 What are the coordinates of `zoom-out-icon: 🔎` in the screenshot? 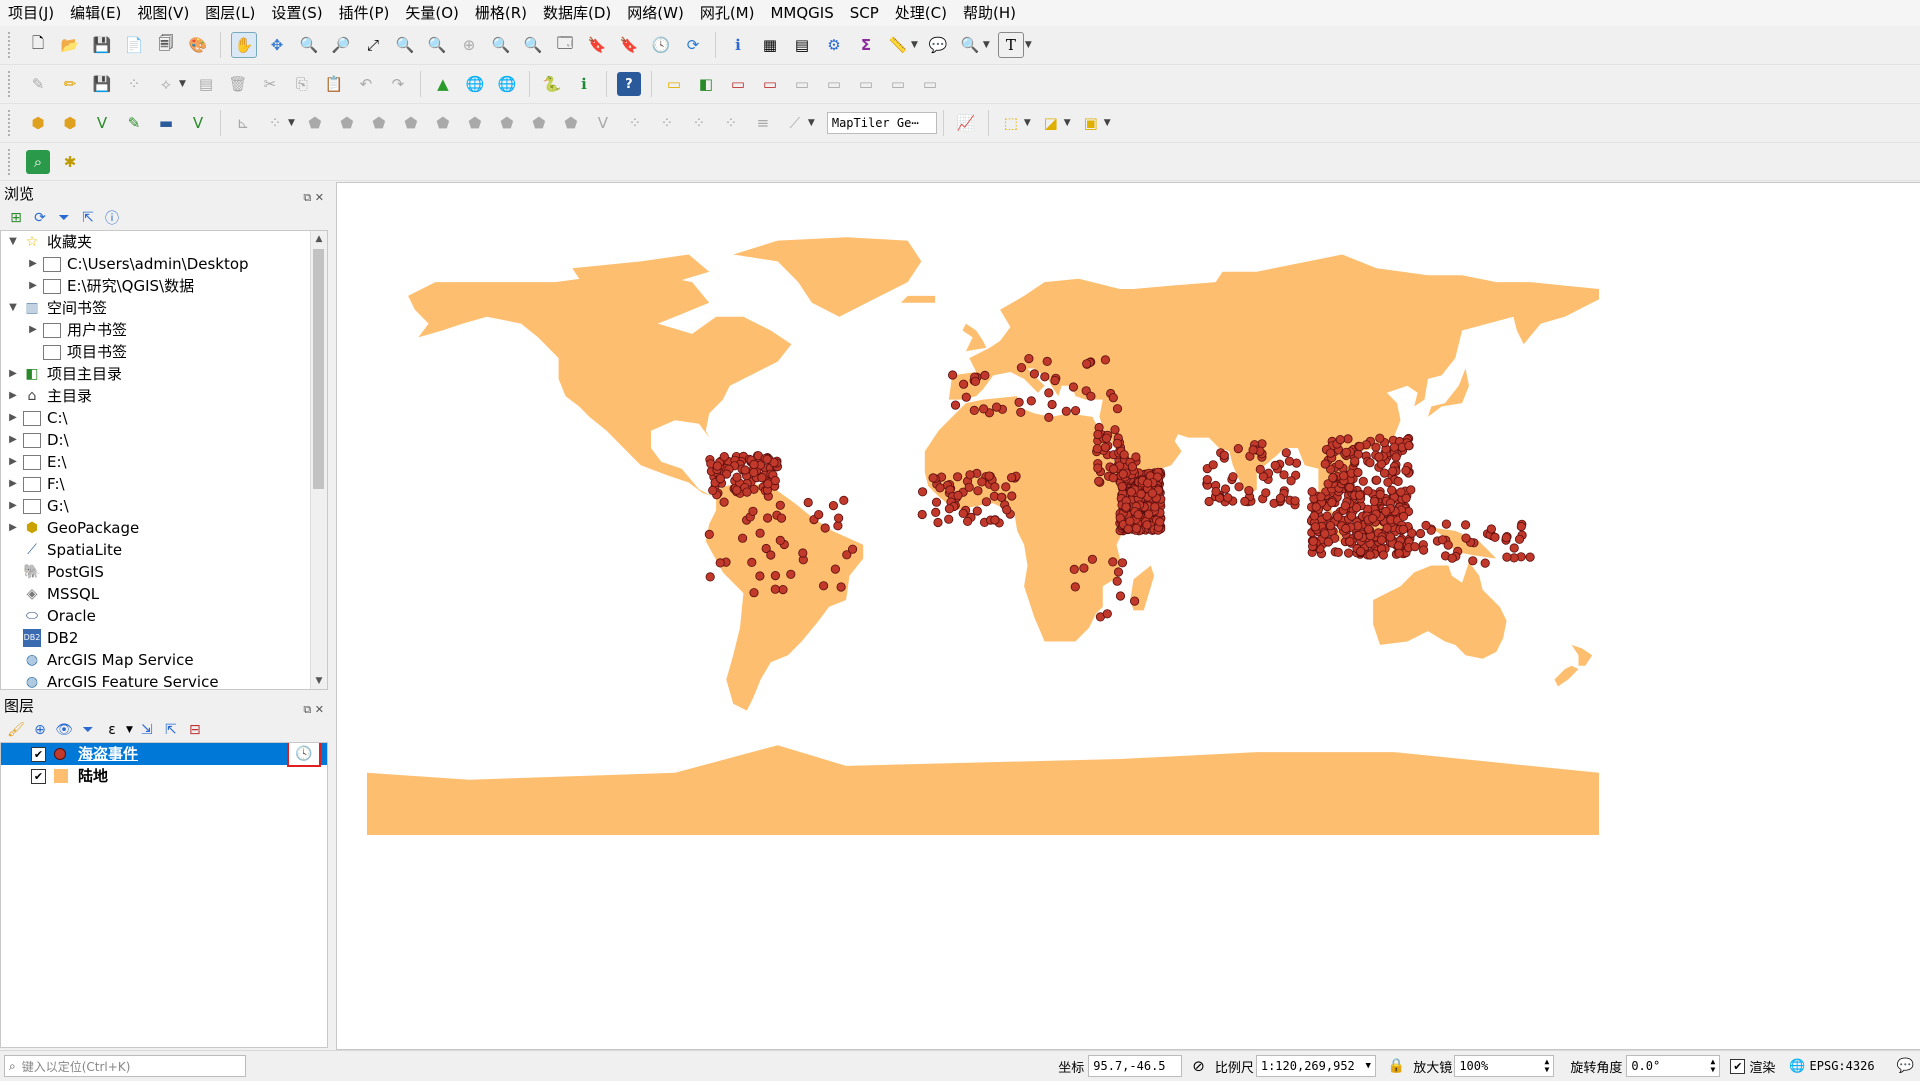 It's located at (341, 45).